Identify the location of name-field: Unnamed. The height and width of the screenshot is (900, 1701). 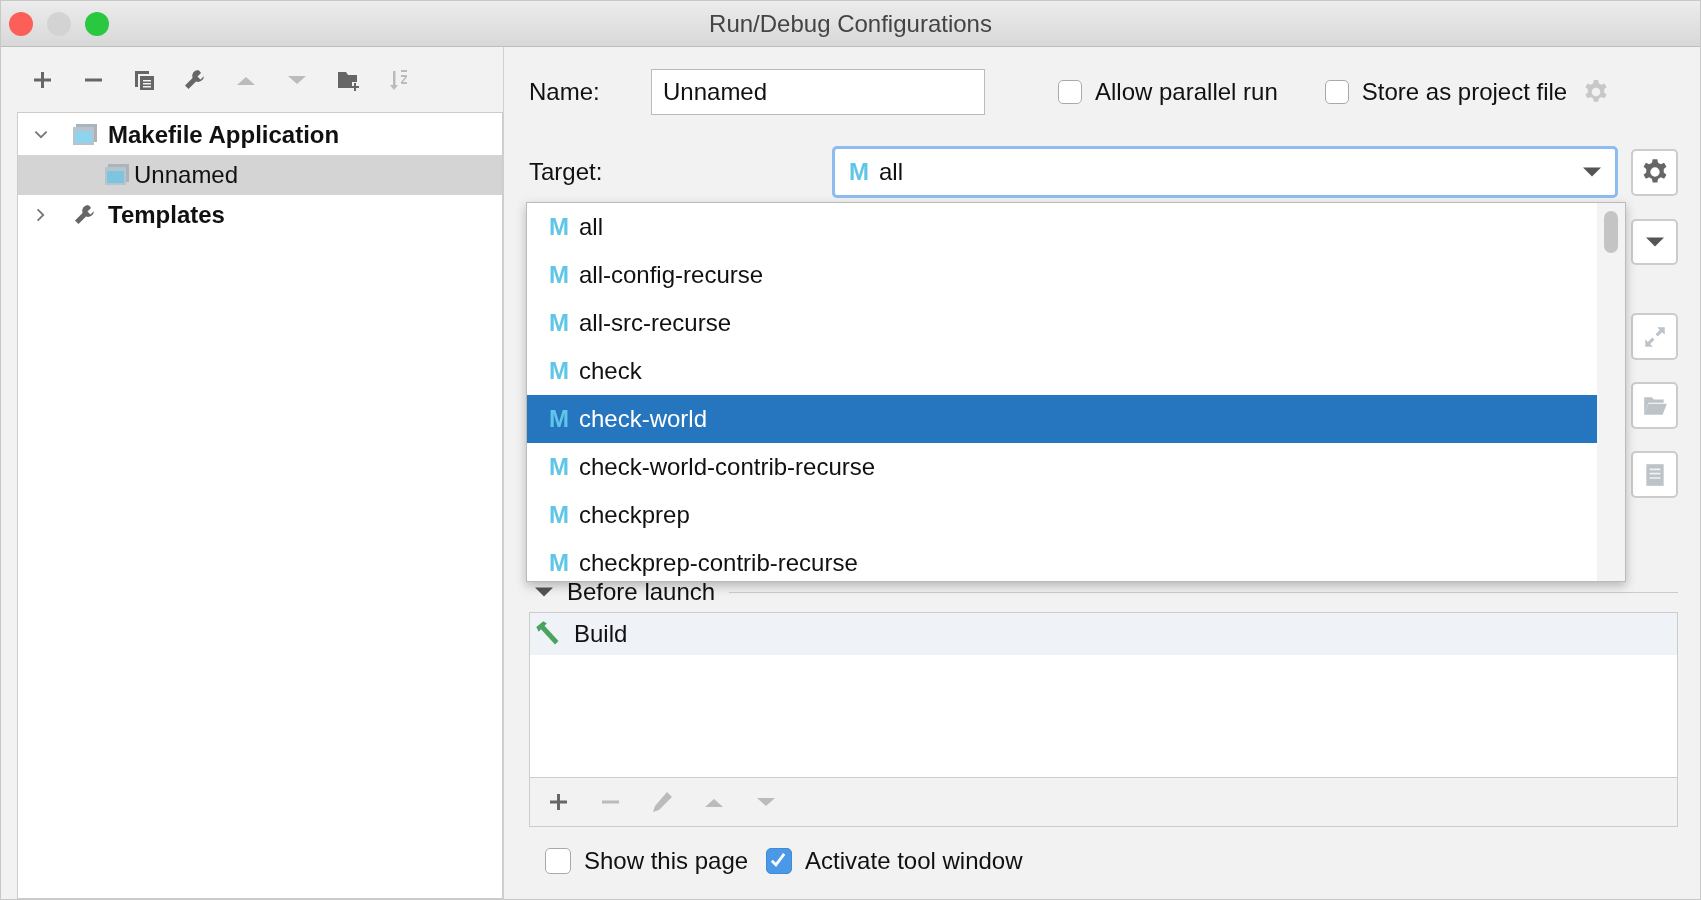
(818, 92).